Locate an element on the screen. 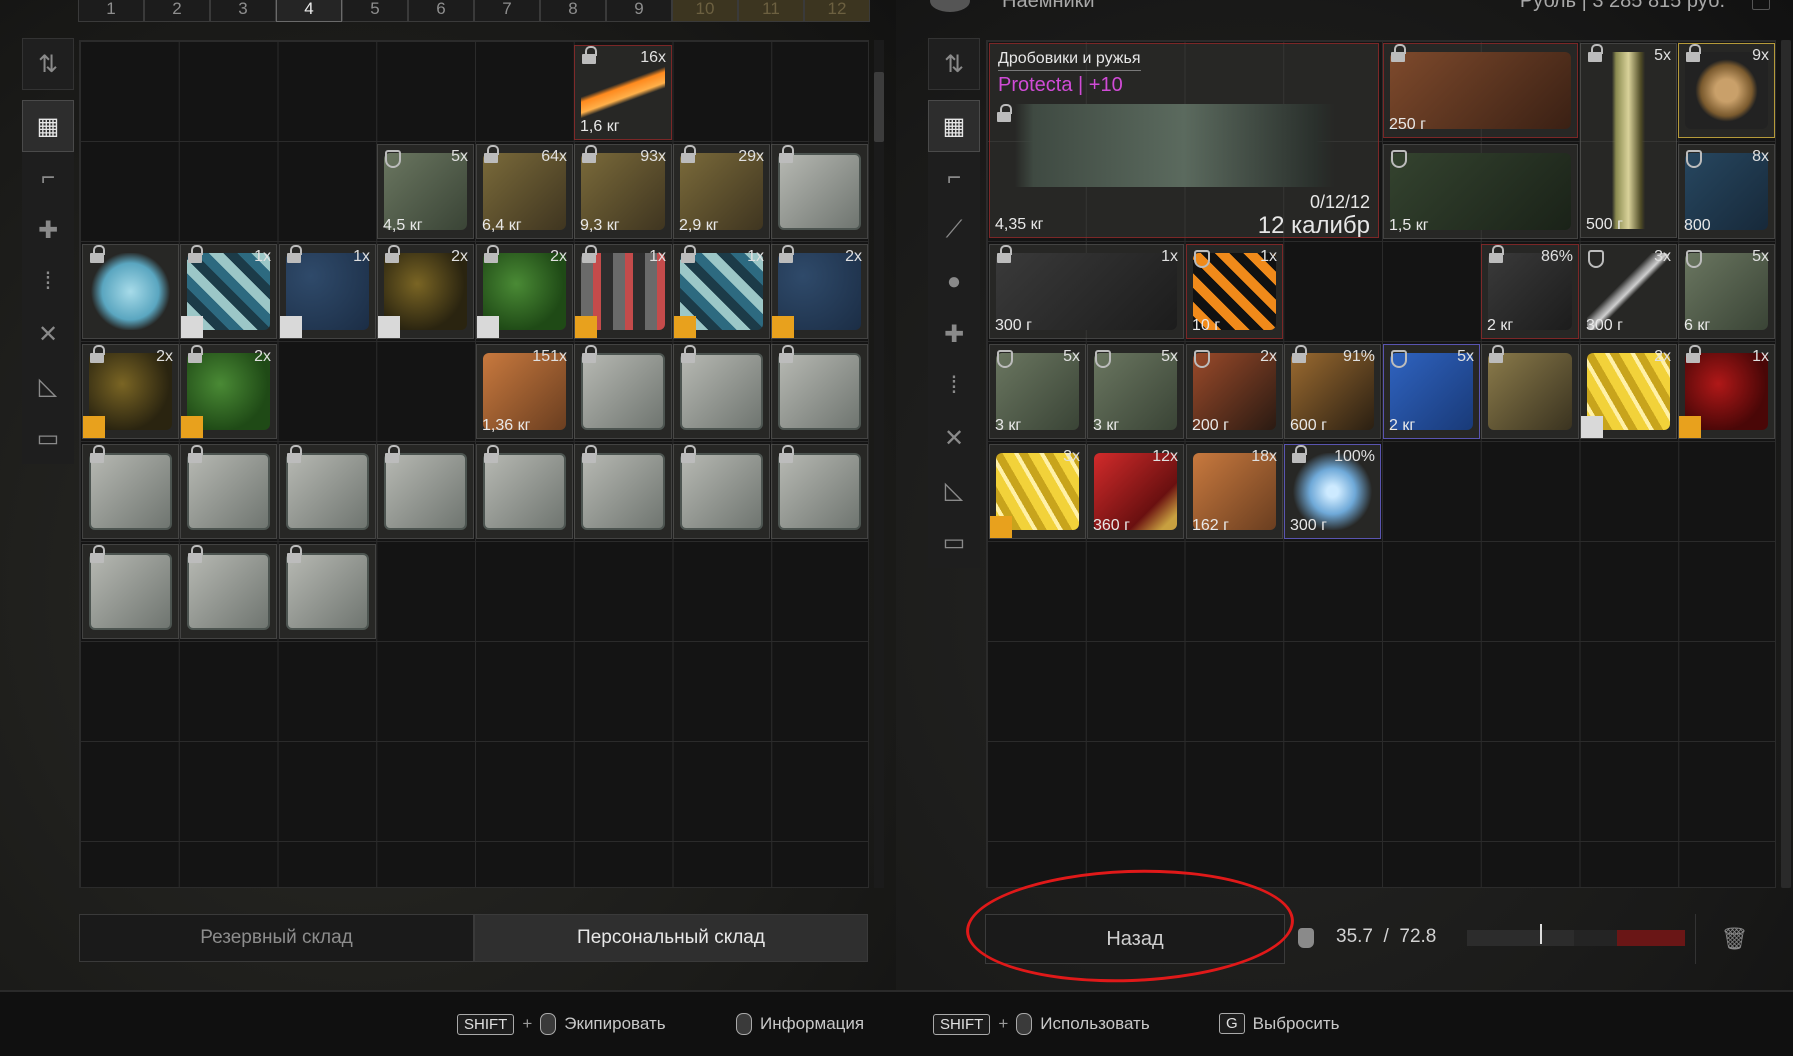  weapon-filter-icon-right: ⌐ is located at coordinates (954, 178).